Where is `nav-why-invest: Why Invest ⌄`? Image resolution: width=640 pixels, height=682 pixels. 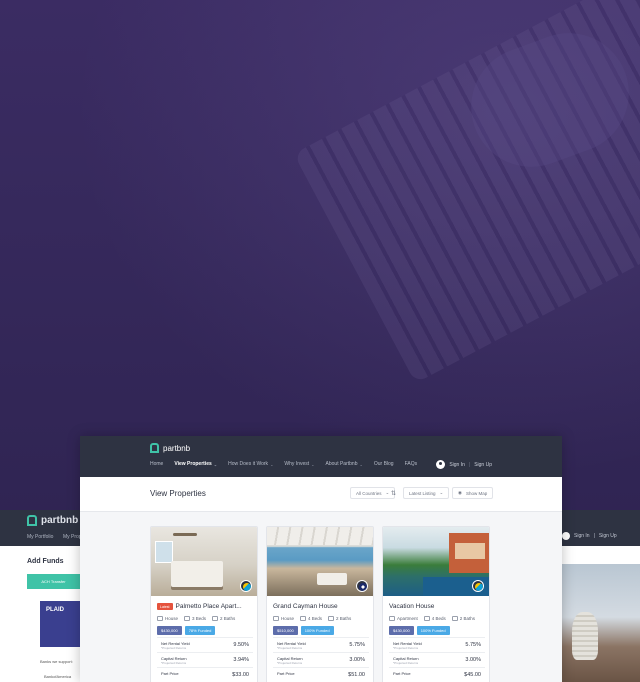
nav-why-invest: Why Invest ⌄ is located at coordinates (299, 464).